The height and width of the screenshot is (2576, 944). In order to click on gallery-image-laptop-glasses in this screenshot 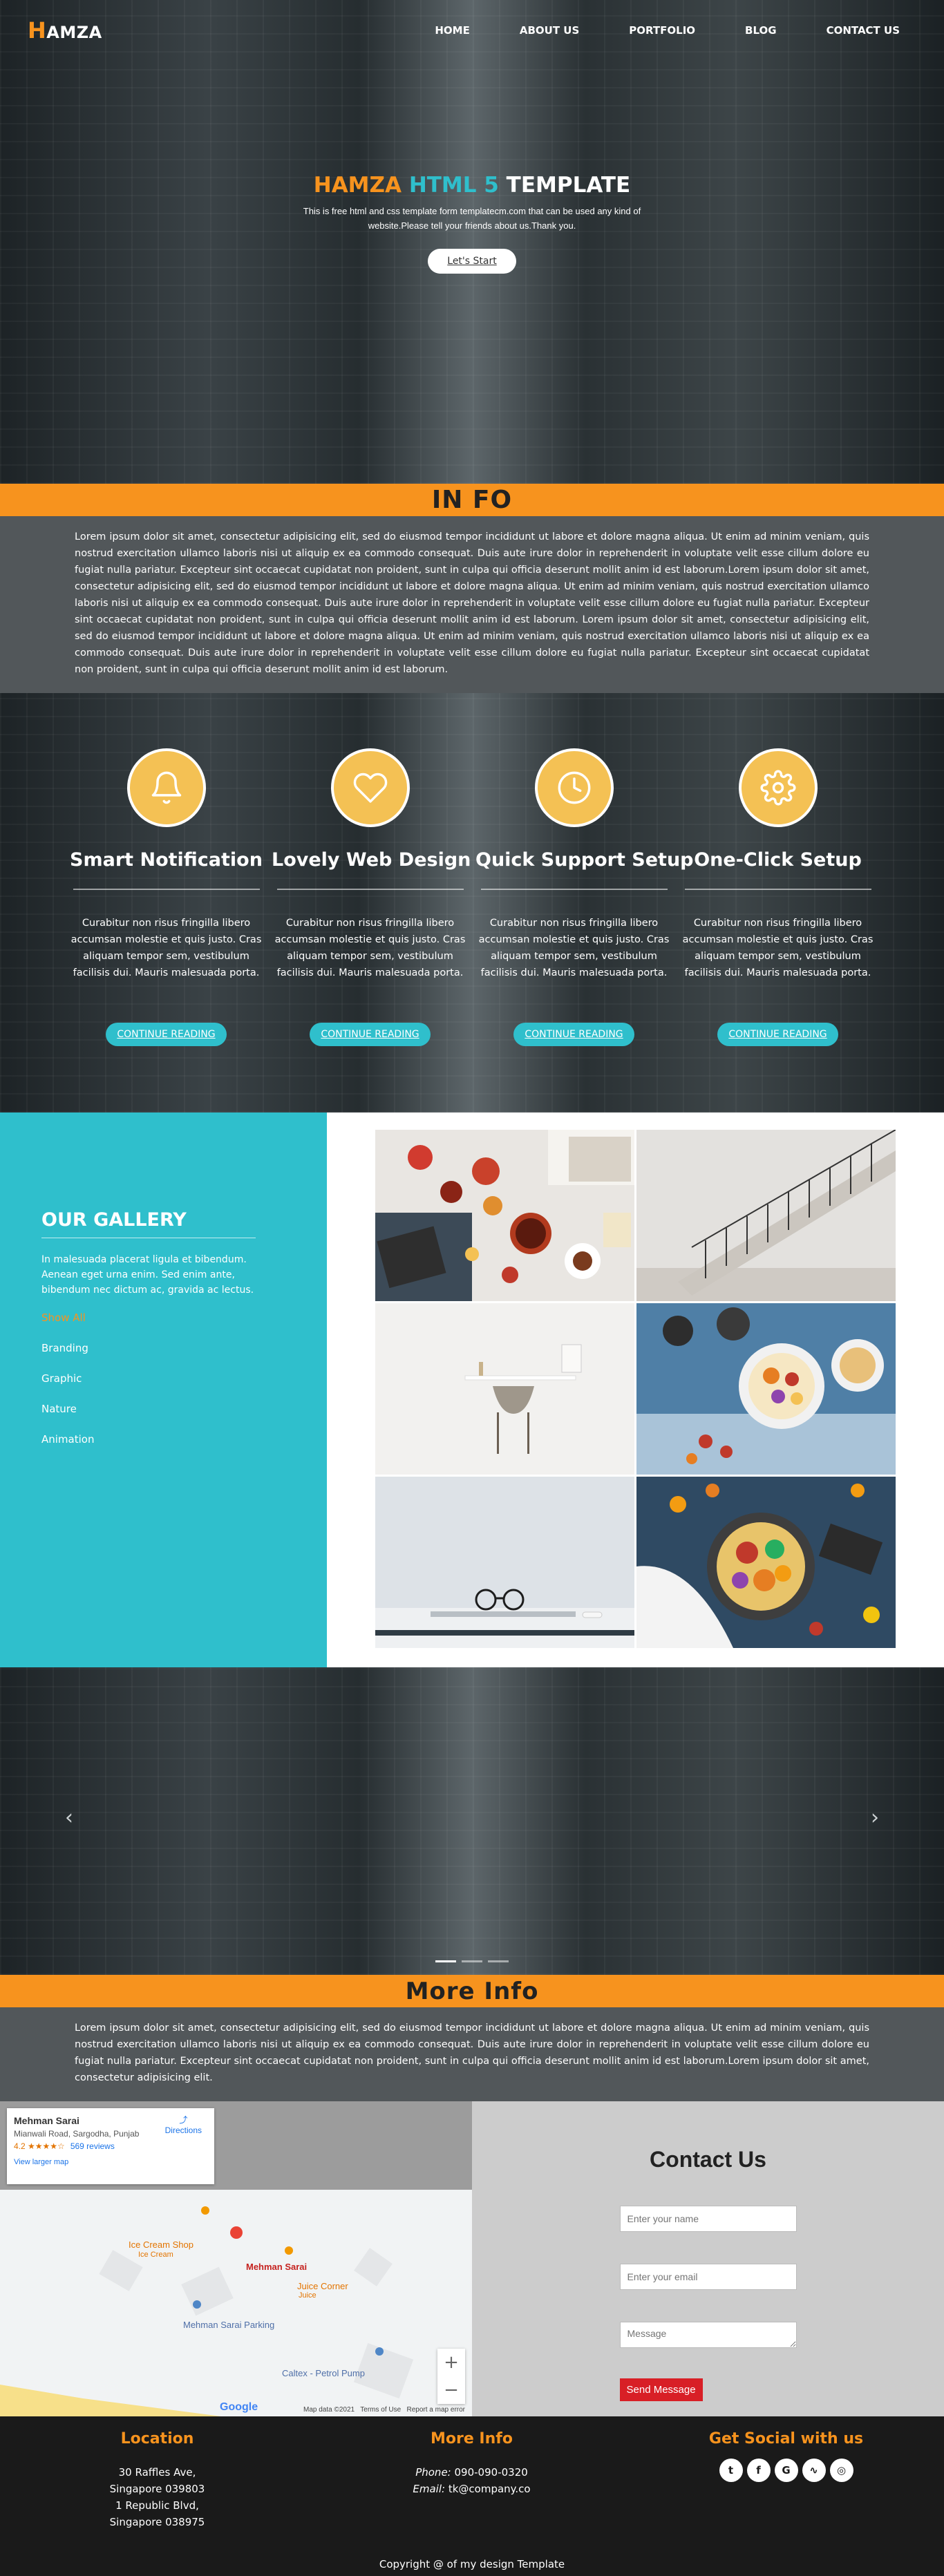, I will do `click(505, 1562)`.